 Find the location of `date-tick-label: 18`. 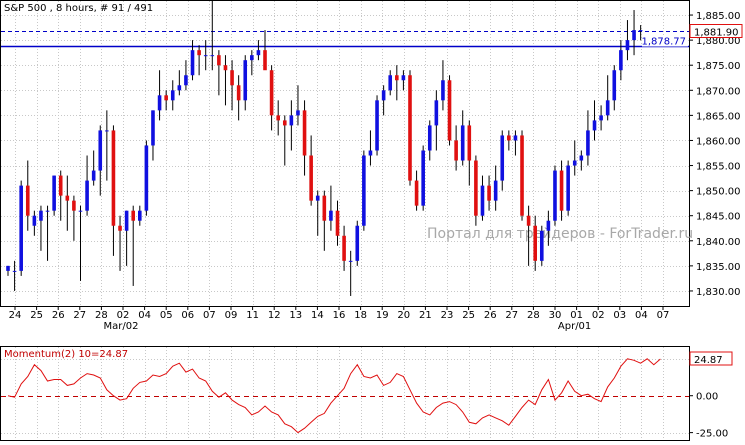

date-tick-label: 18 is located at coordinates (360, 315).